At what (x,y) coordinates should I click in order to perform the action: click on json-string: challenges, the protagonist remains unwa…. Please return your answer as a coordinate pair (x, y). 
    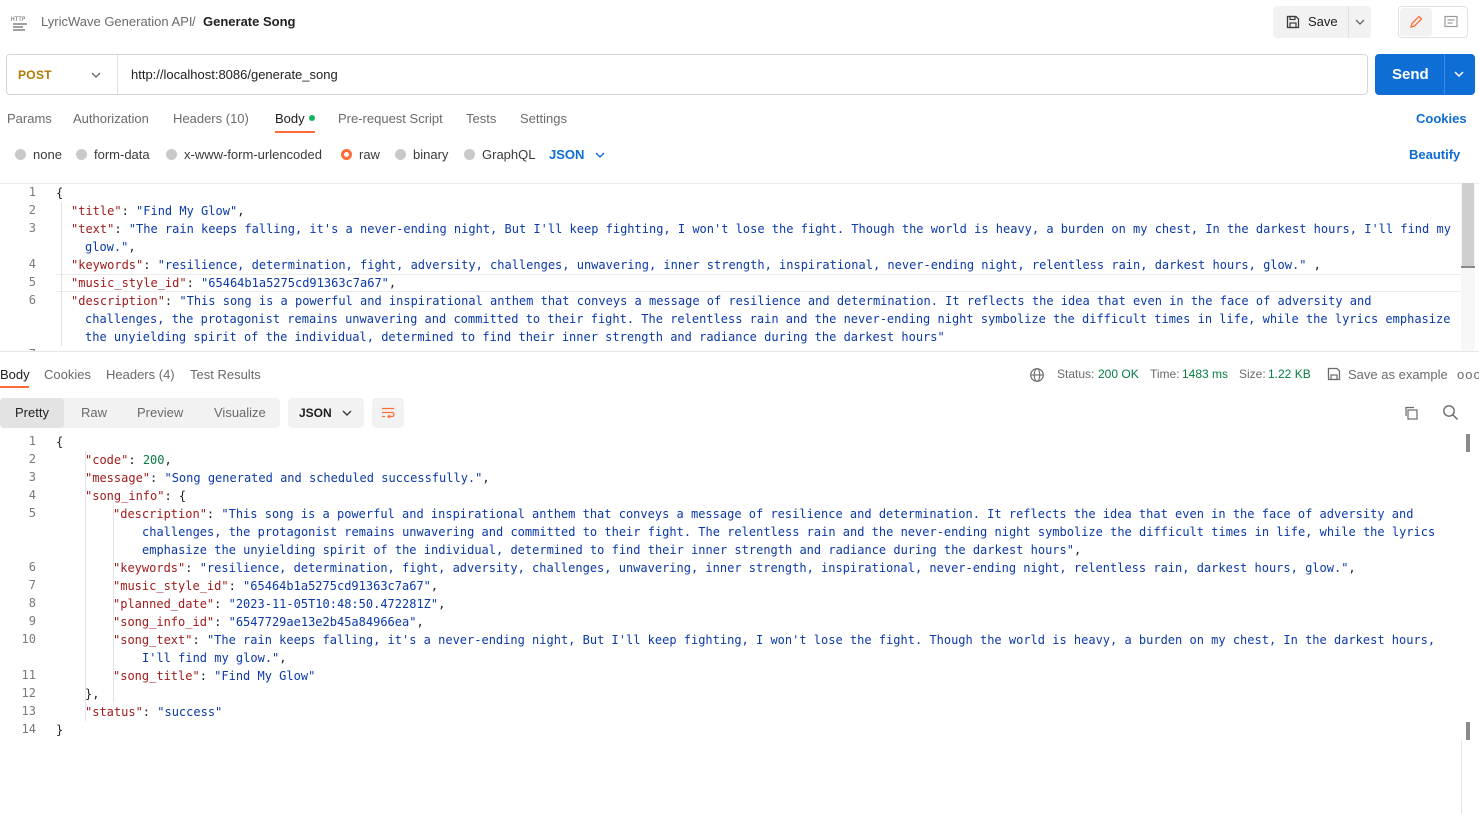
    Looking at the image, I should click on (768, 319).